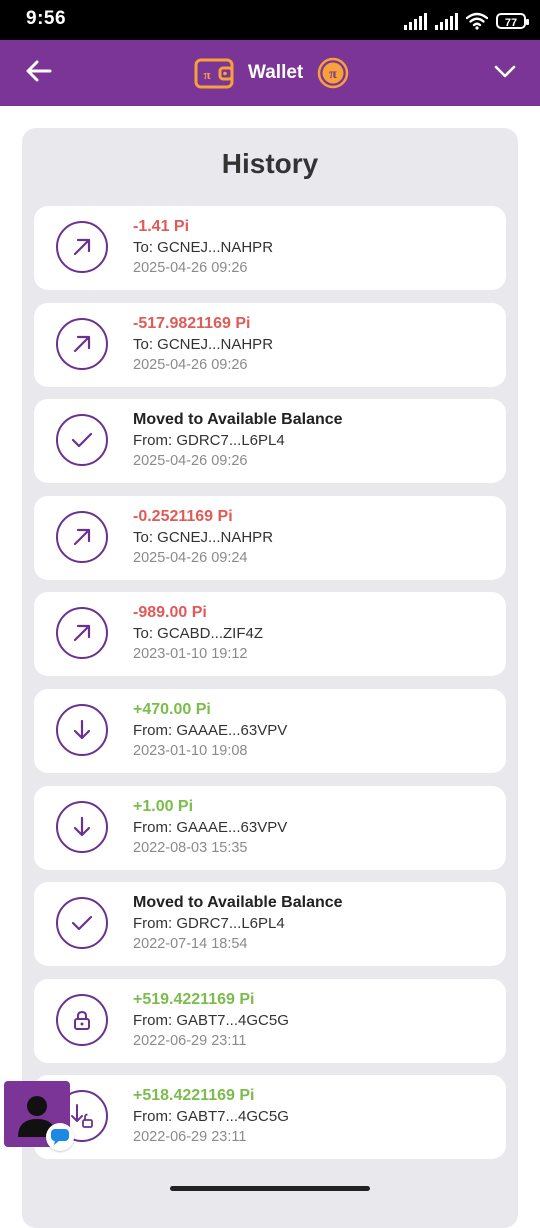 The width and height of the screenshot is (540, 1228). What do you see at coordinates (505, 71) in the screenshot?
I see `chevron-down-icon` at bounding box center [505, 71].